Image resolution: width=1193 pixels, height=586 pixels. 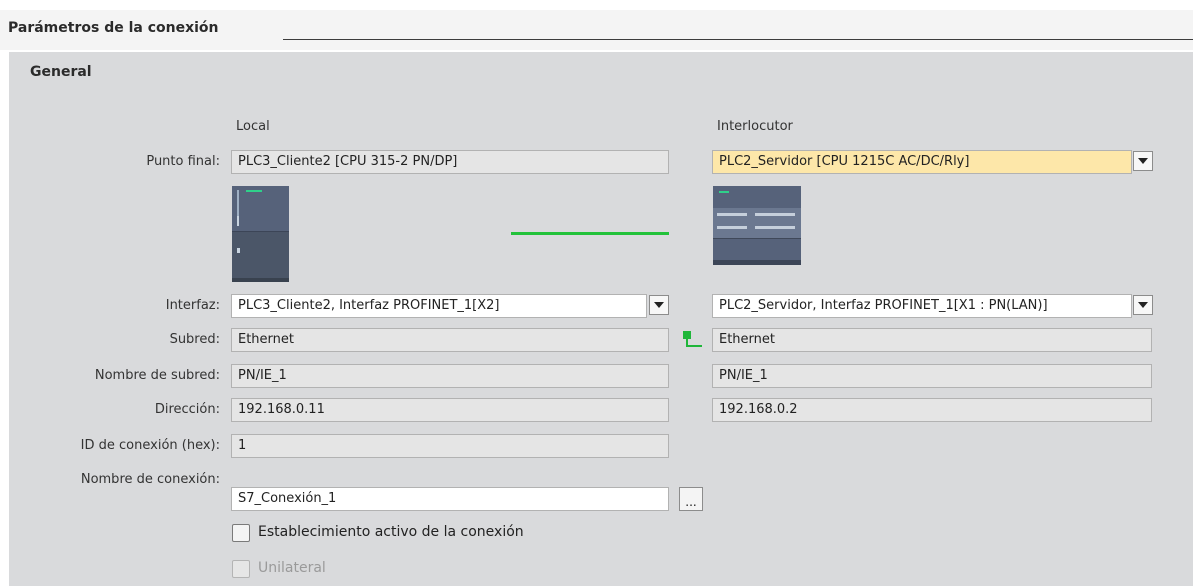 What do you see at coordinates (932, 340) in the screenshot?
I see `partner-subnet-field: Ethernet` at bounding box center [932, 340].